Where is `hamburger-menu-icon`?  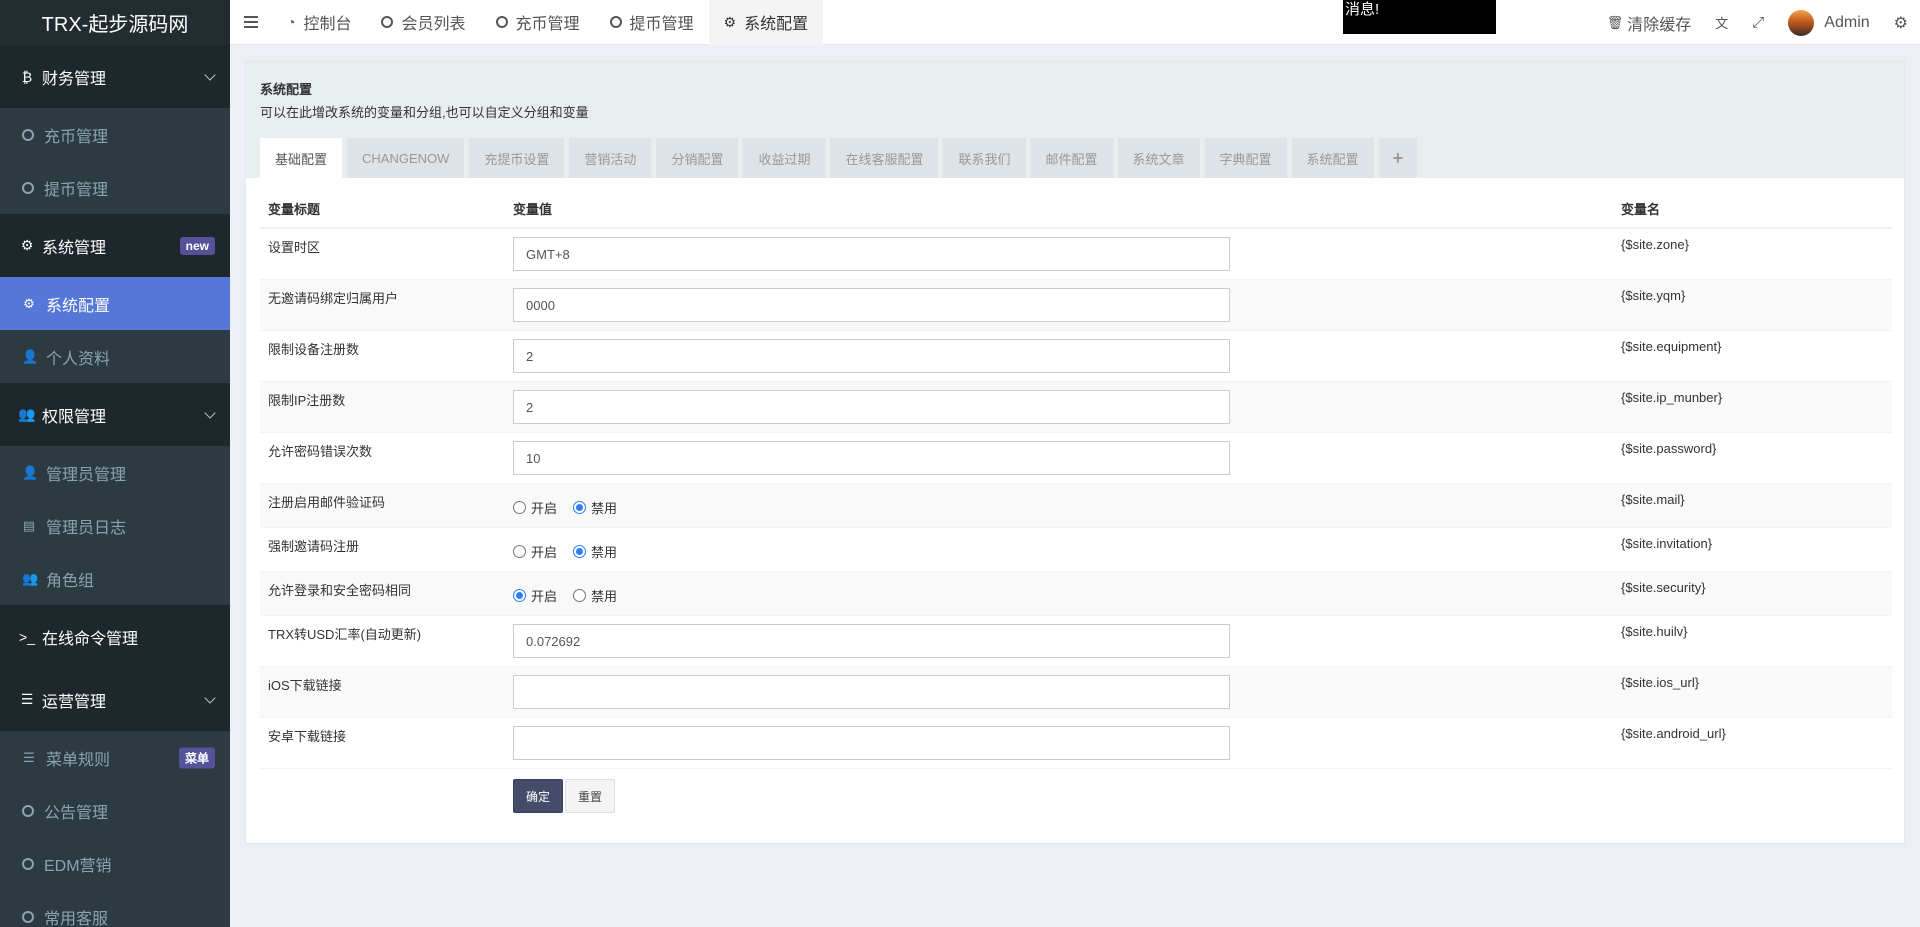 hamburger-menu-icon is located at coordinates (251, 22).